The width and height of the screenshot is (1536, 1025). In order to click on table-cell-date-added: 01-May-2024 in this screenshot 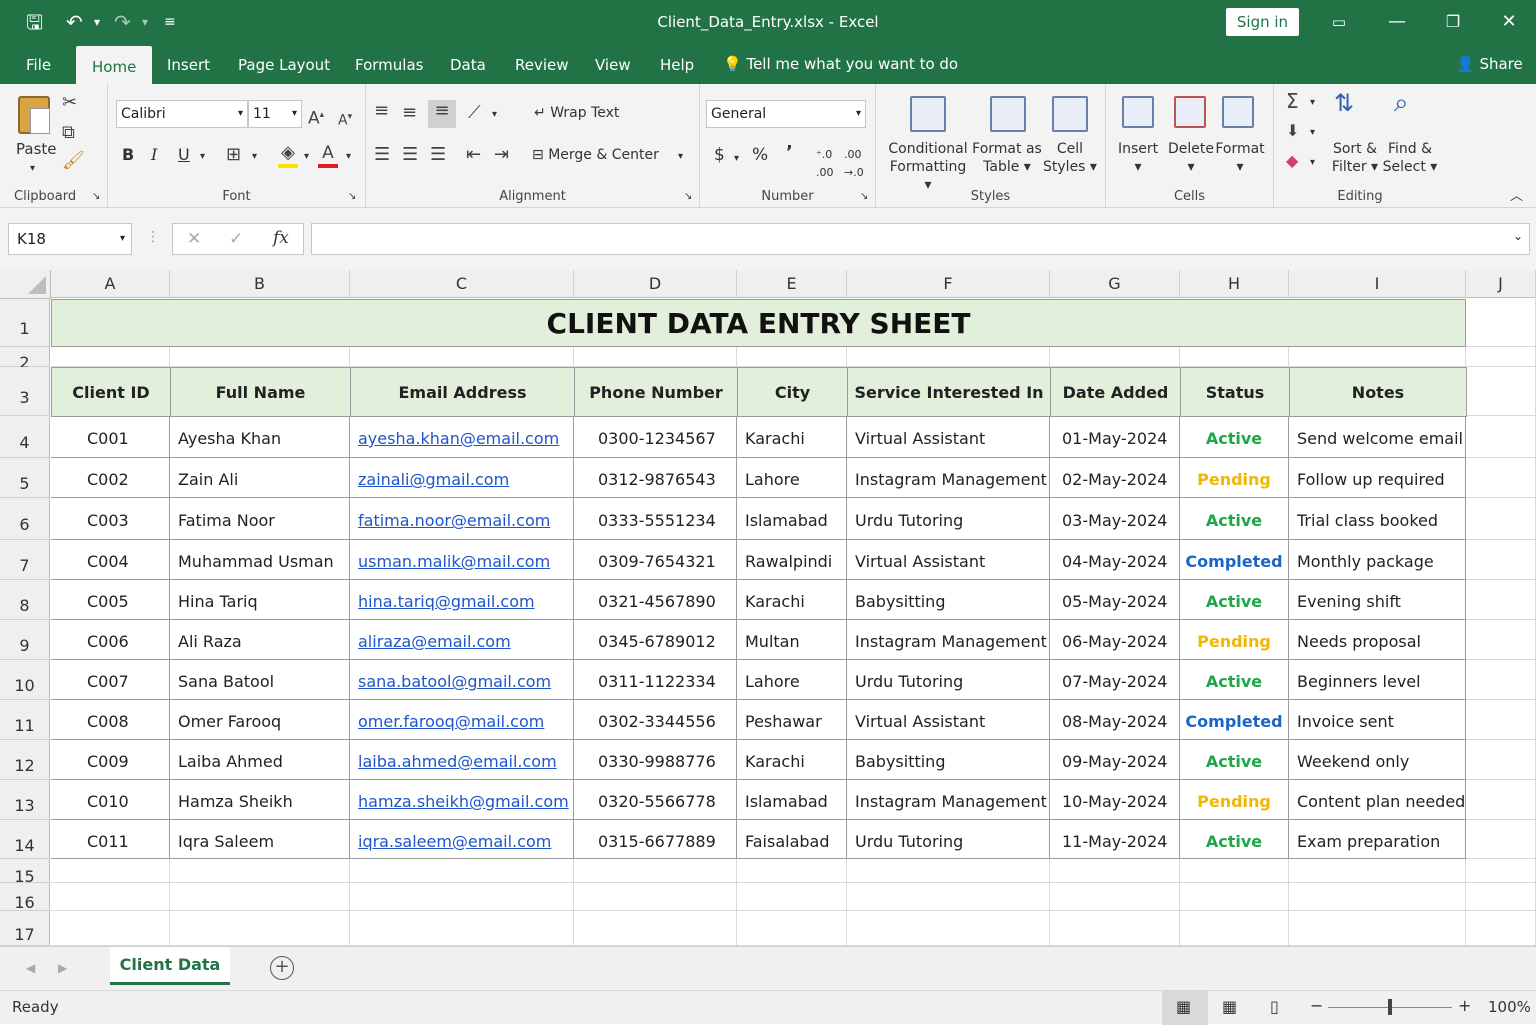, I will do `click(1115, 437)`.